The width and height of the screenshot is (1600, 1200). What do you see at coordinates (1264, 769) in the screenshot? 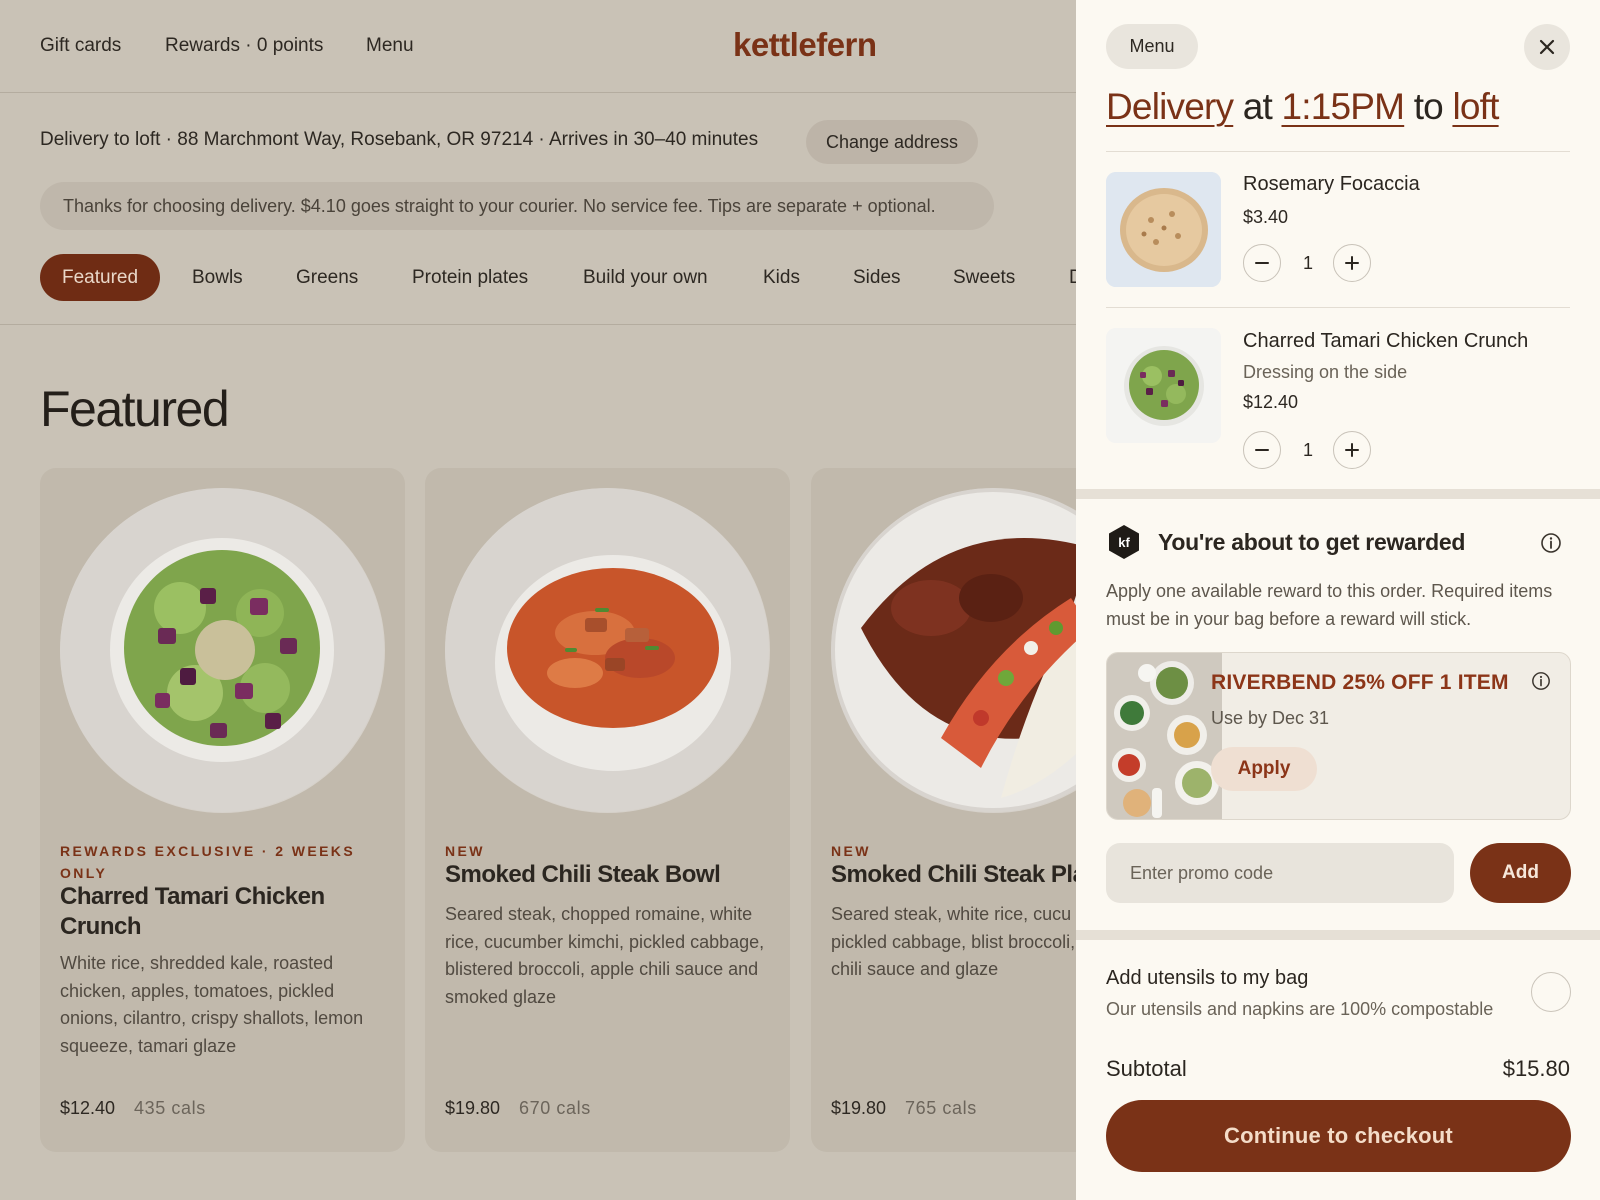
I see `apply-reward-button: Apply` at bounding box center [1264, 769].